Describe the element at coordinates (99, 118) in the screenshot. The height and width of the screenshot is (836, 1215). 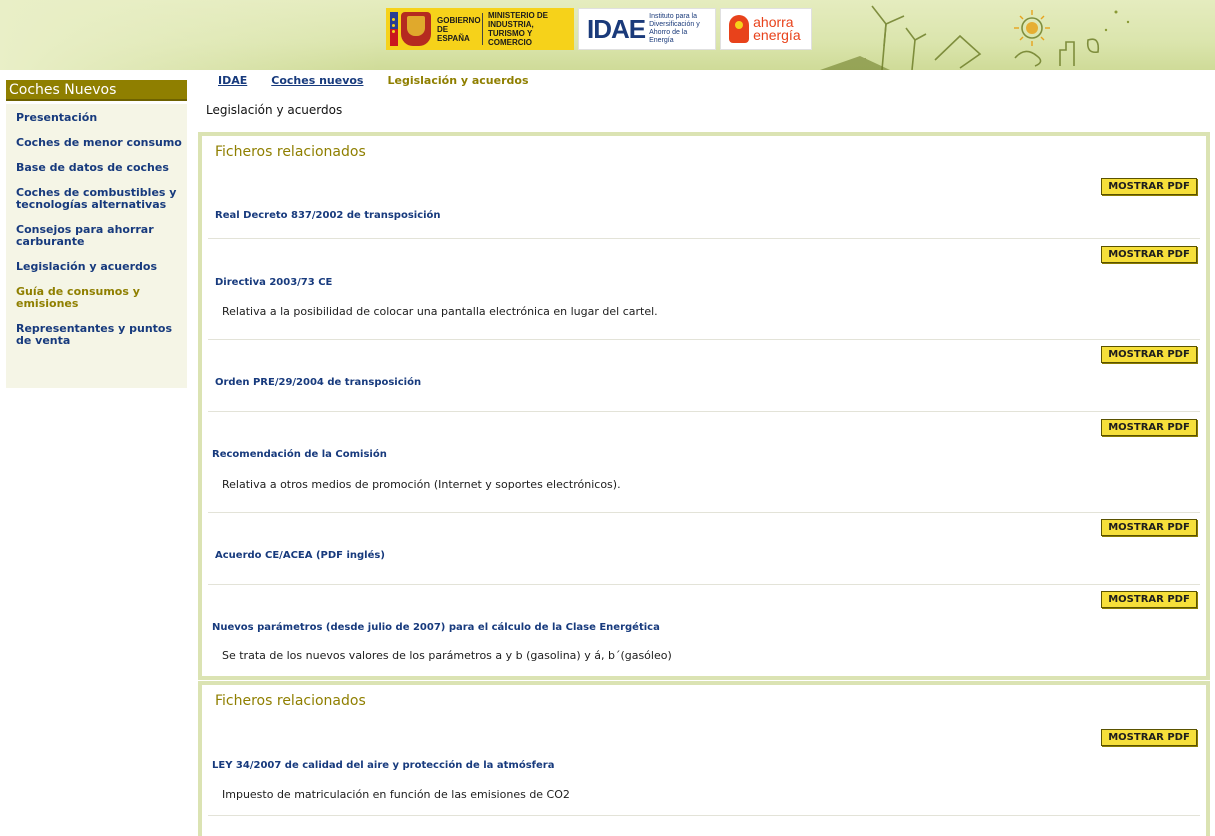
I see `sidebar-item-presentacion: Presentación` at that location.